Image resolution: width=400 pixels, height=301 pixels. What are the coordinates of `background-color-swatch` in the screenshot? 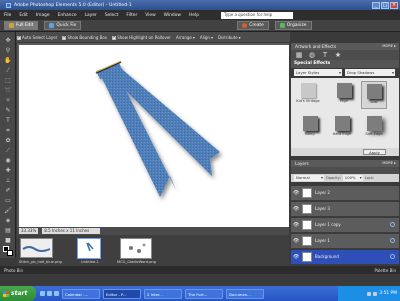 It's located at (10, 253).